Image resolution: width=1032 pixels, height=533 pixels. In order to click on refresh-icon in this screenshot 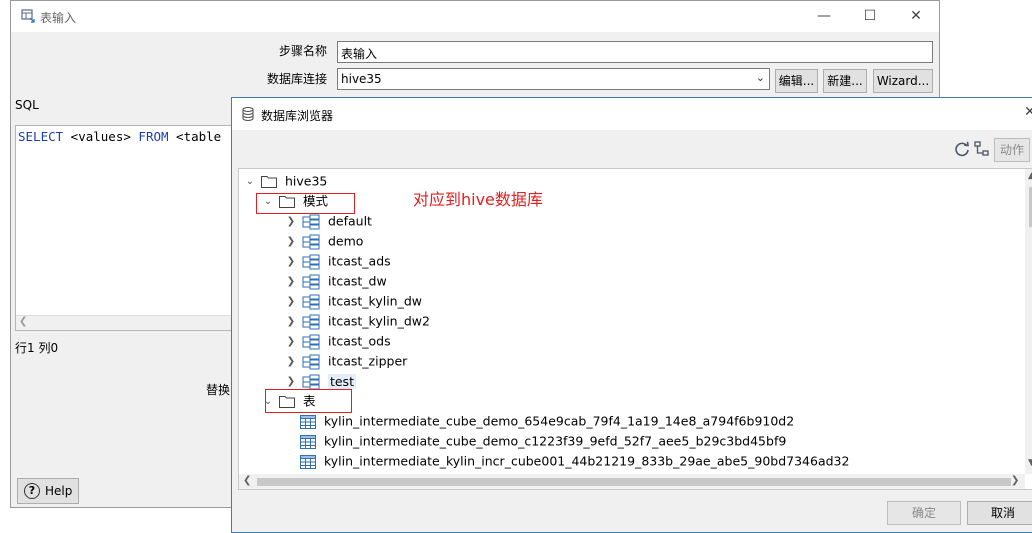, I will do `click(962, 149)`.